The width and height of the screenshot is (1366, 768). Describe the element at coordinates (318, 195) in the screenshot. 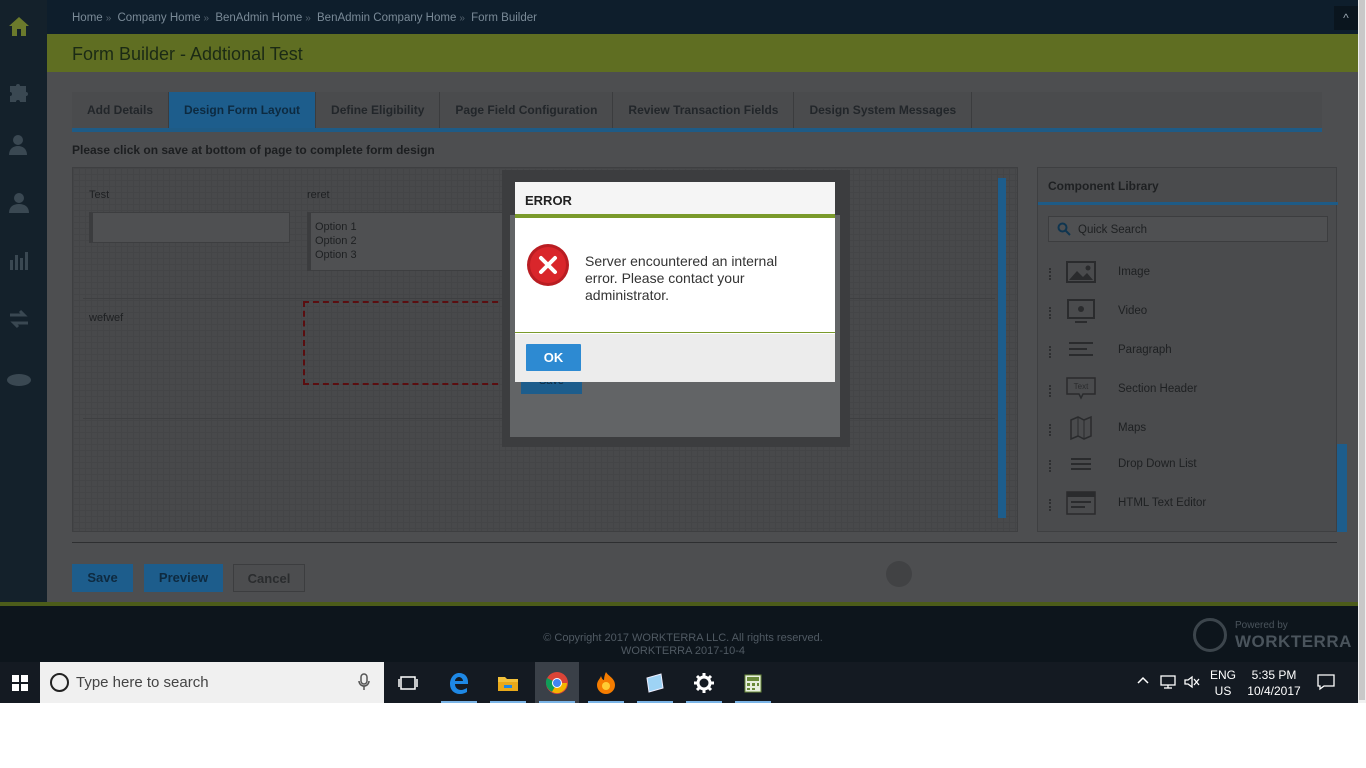

I see `field-label-reret: reret` at that location.